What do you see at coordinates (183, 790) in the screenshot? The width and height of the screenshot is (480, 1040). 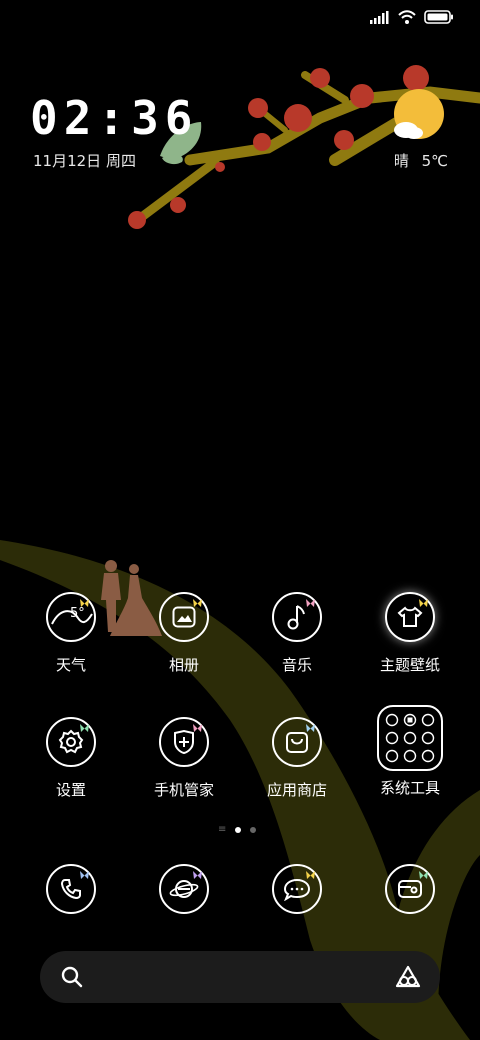 I see `app-label: 手机管家` at bounding box center [183, 790].